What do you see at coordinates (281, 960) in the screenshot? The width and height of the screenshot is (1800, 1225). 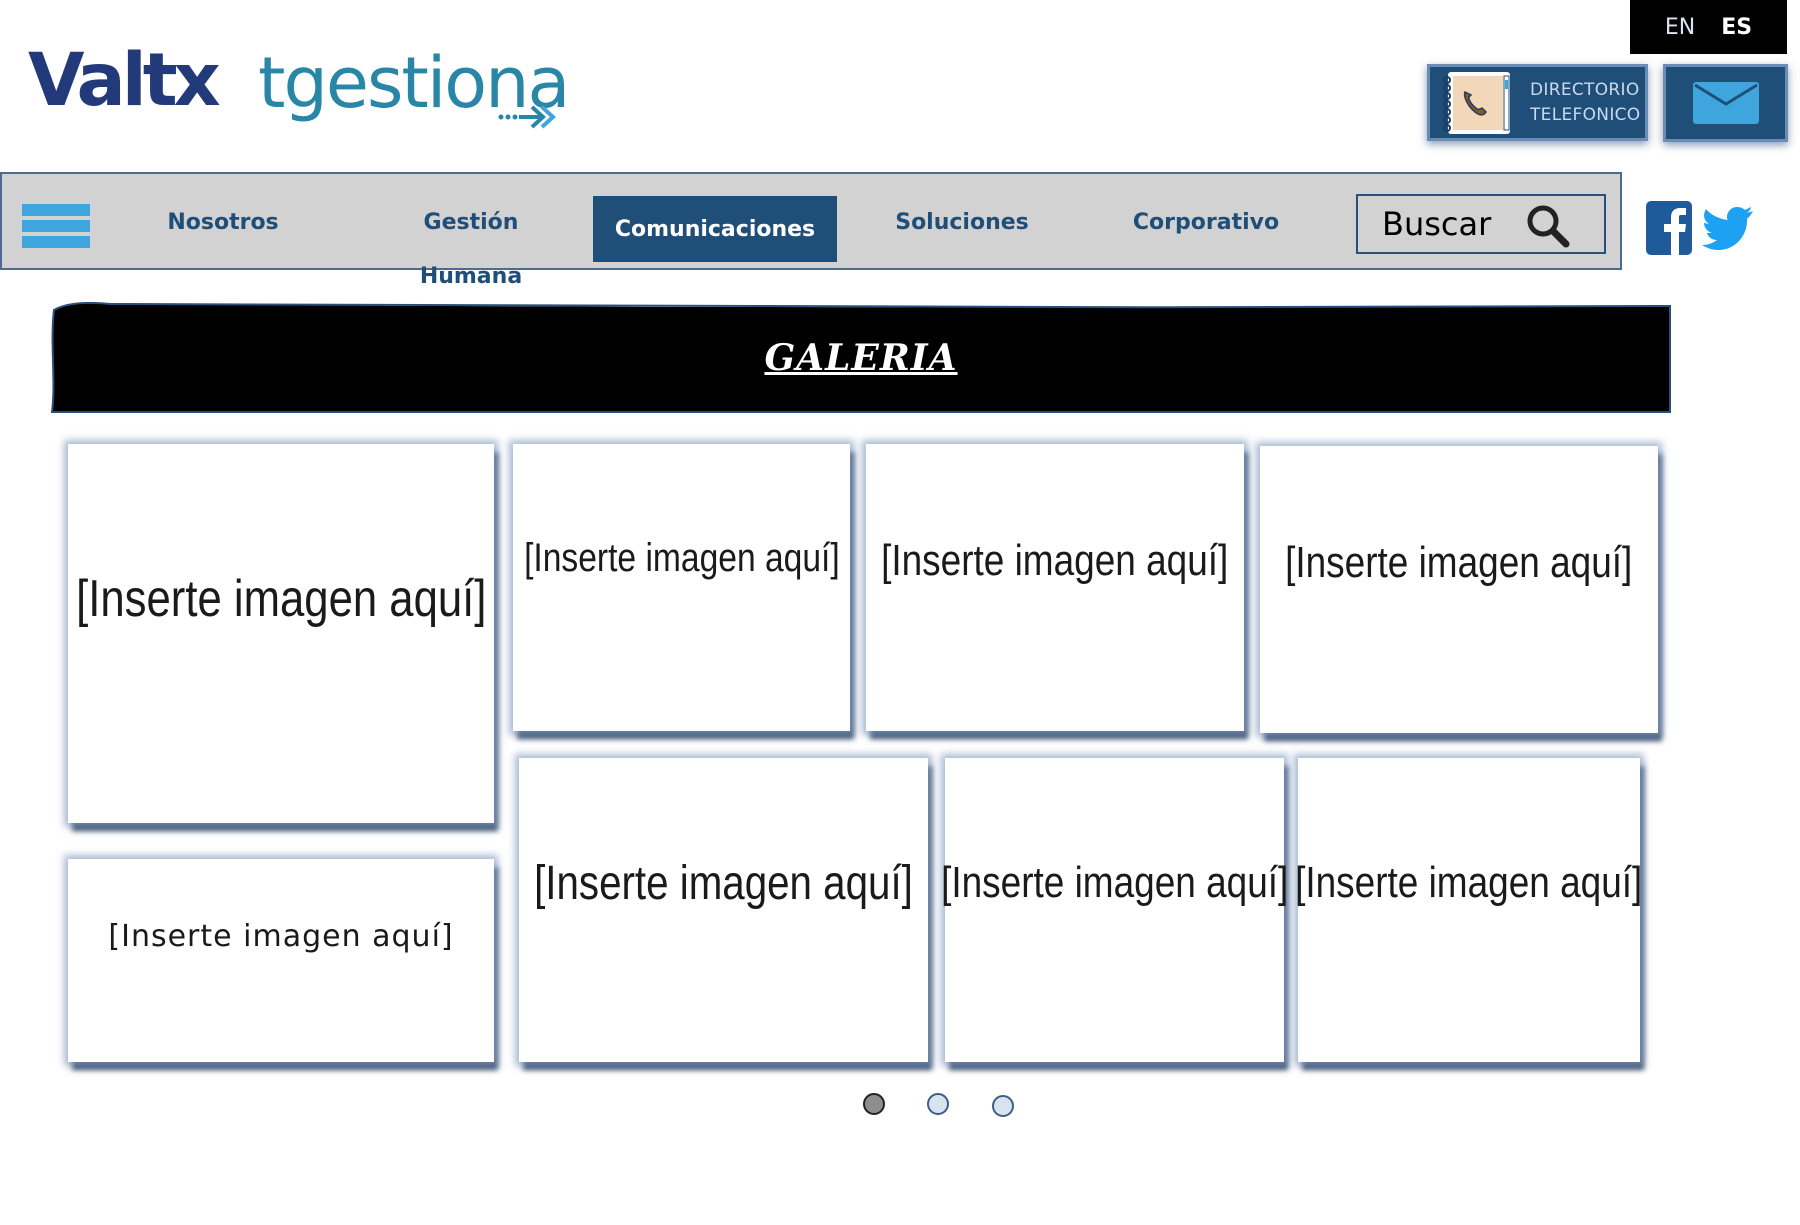 I see `gallery-image-placeholder-5: [Inserte imagen aquí]` at bounding box center [281, 960].